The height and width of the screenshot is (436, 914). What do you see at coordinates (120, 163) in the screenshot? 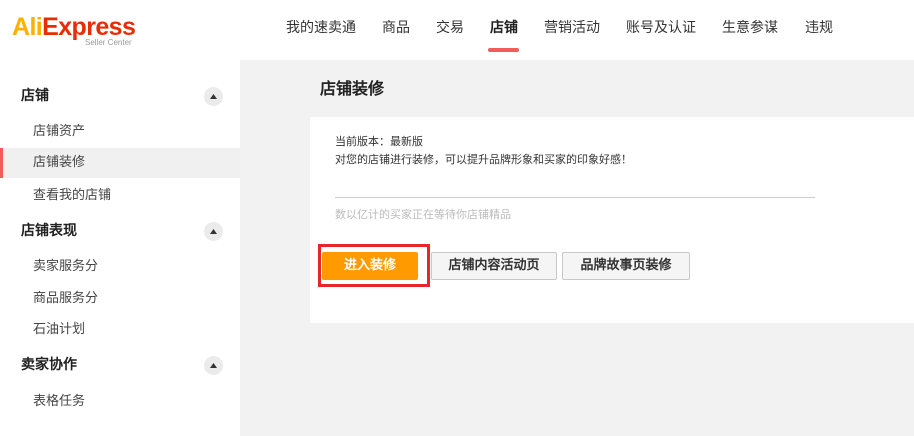
I see `sidebar-item-store-decoration: 店铺装修` at bounding box center [120, 163].